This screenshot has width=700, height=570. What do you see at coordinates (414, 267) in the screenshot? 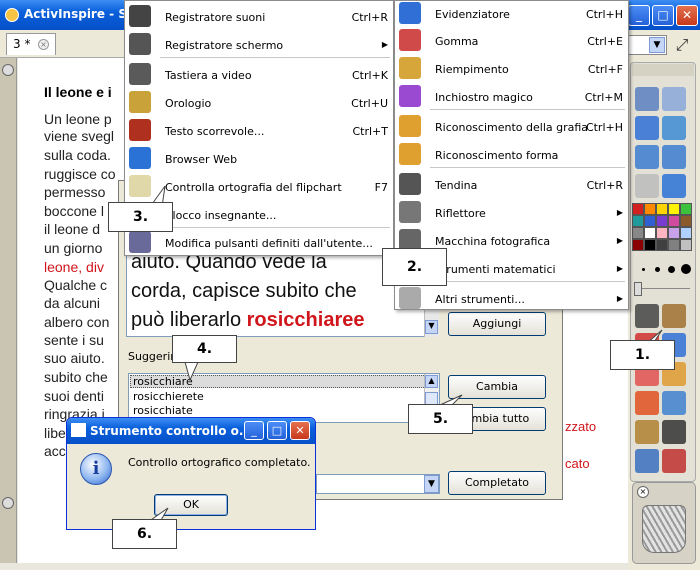
I see `callout-2: 2.` at bounding box center [414, 267].